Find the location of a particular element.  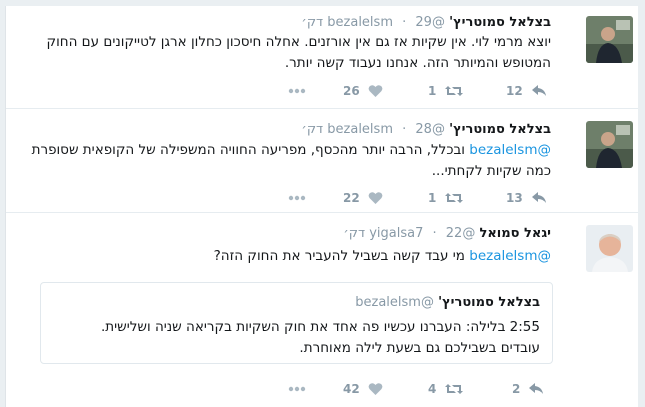

retweet-button: 4 is located at coordinates (446, 389).